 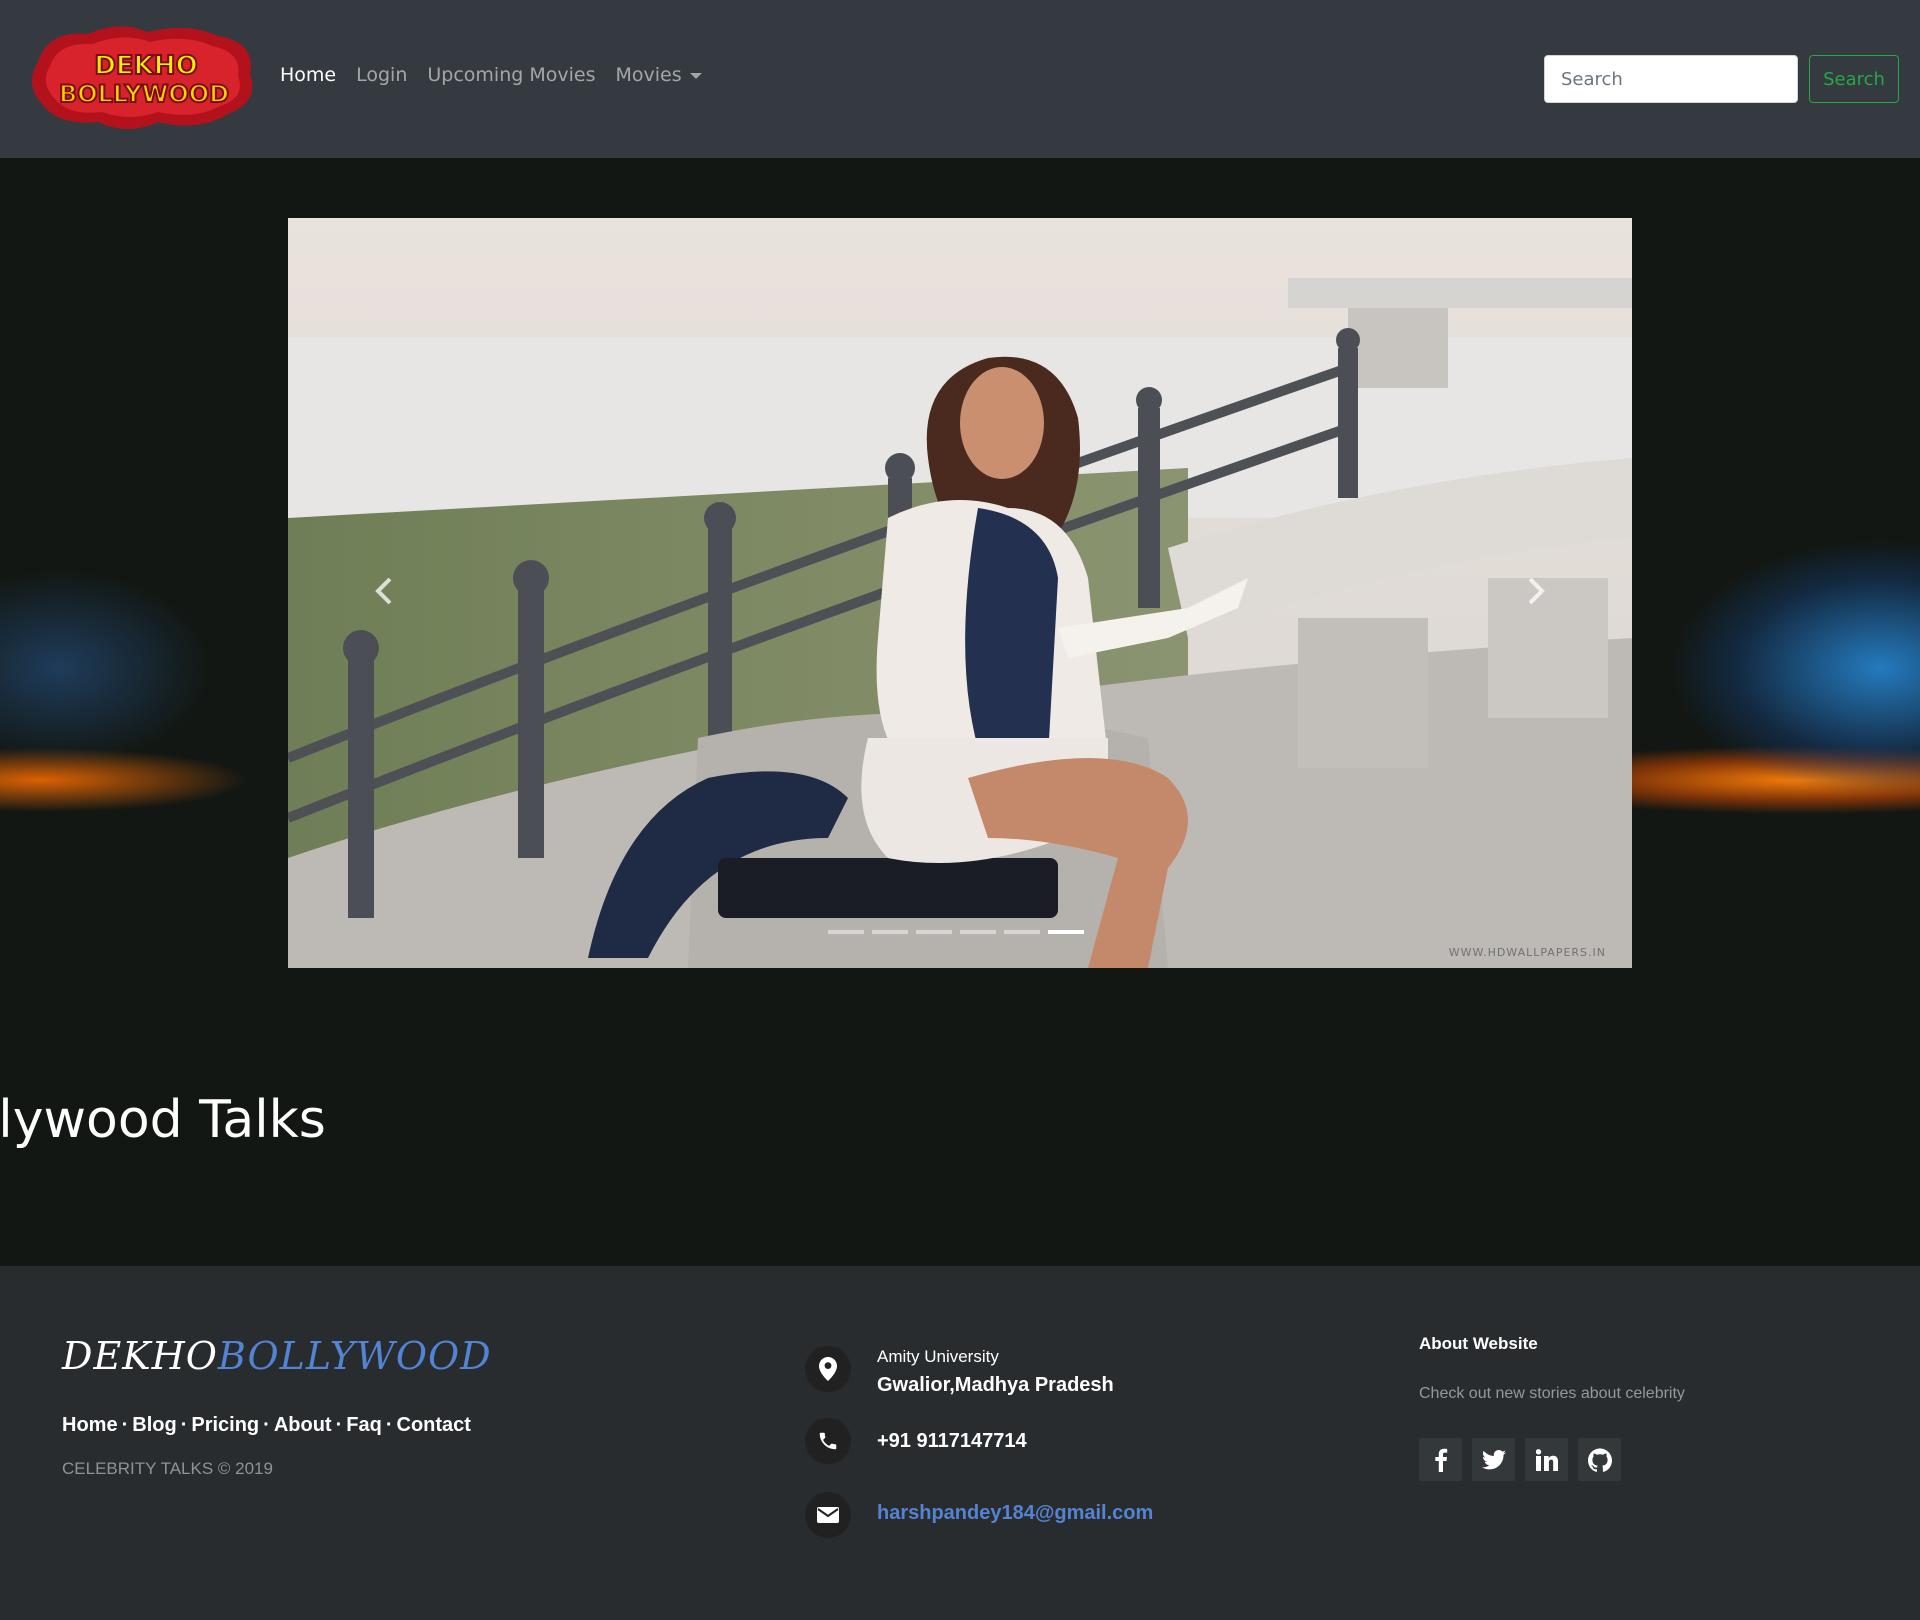 What do you see at coordinates (828, 1515) in the screenshot?
I see `envelope-icon` at bounding box center [828, 1515].